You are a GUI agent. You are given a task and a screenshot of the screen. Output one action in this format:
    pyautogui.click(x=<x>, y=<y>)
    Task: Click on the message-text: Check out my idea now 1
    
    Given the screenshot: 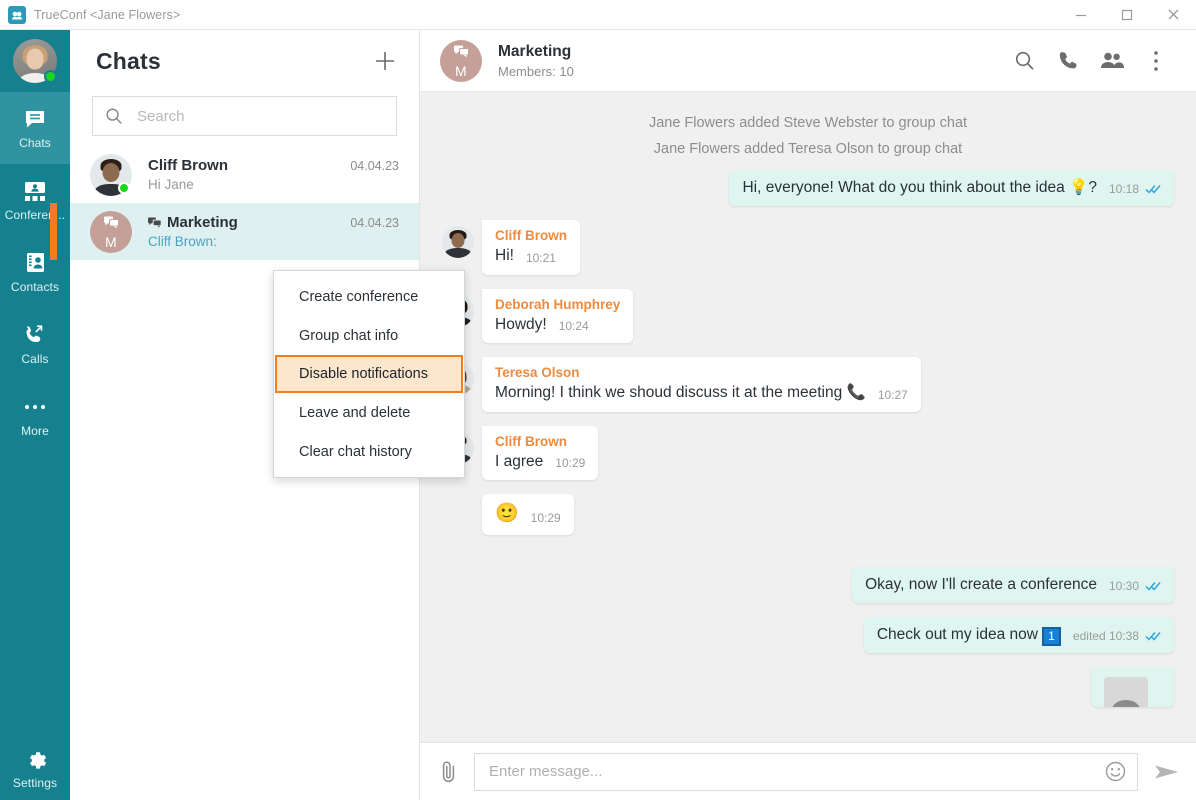 What is the action you would take?
    pyautogui.click(x=969, y=636)
    